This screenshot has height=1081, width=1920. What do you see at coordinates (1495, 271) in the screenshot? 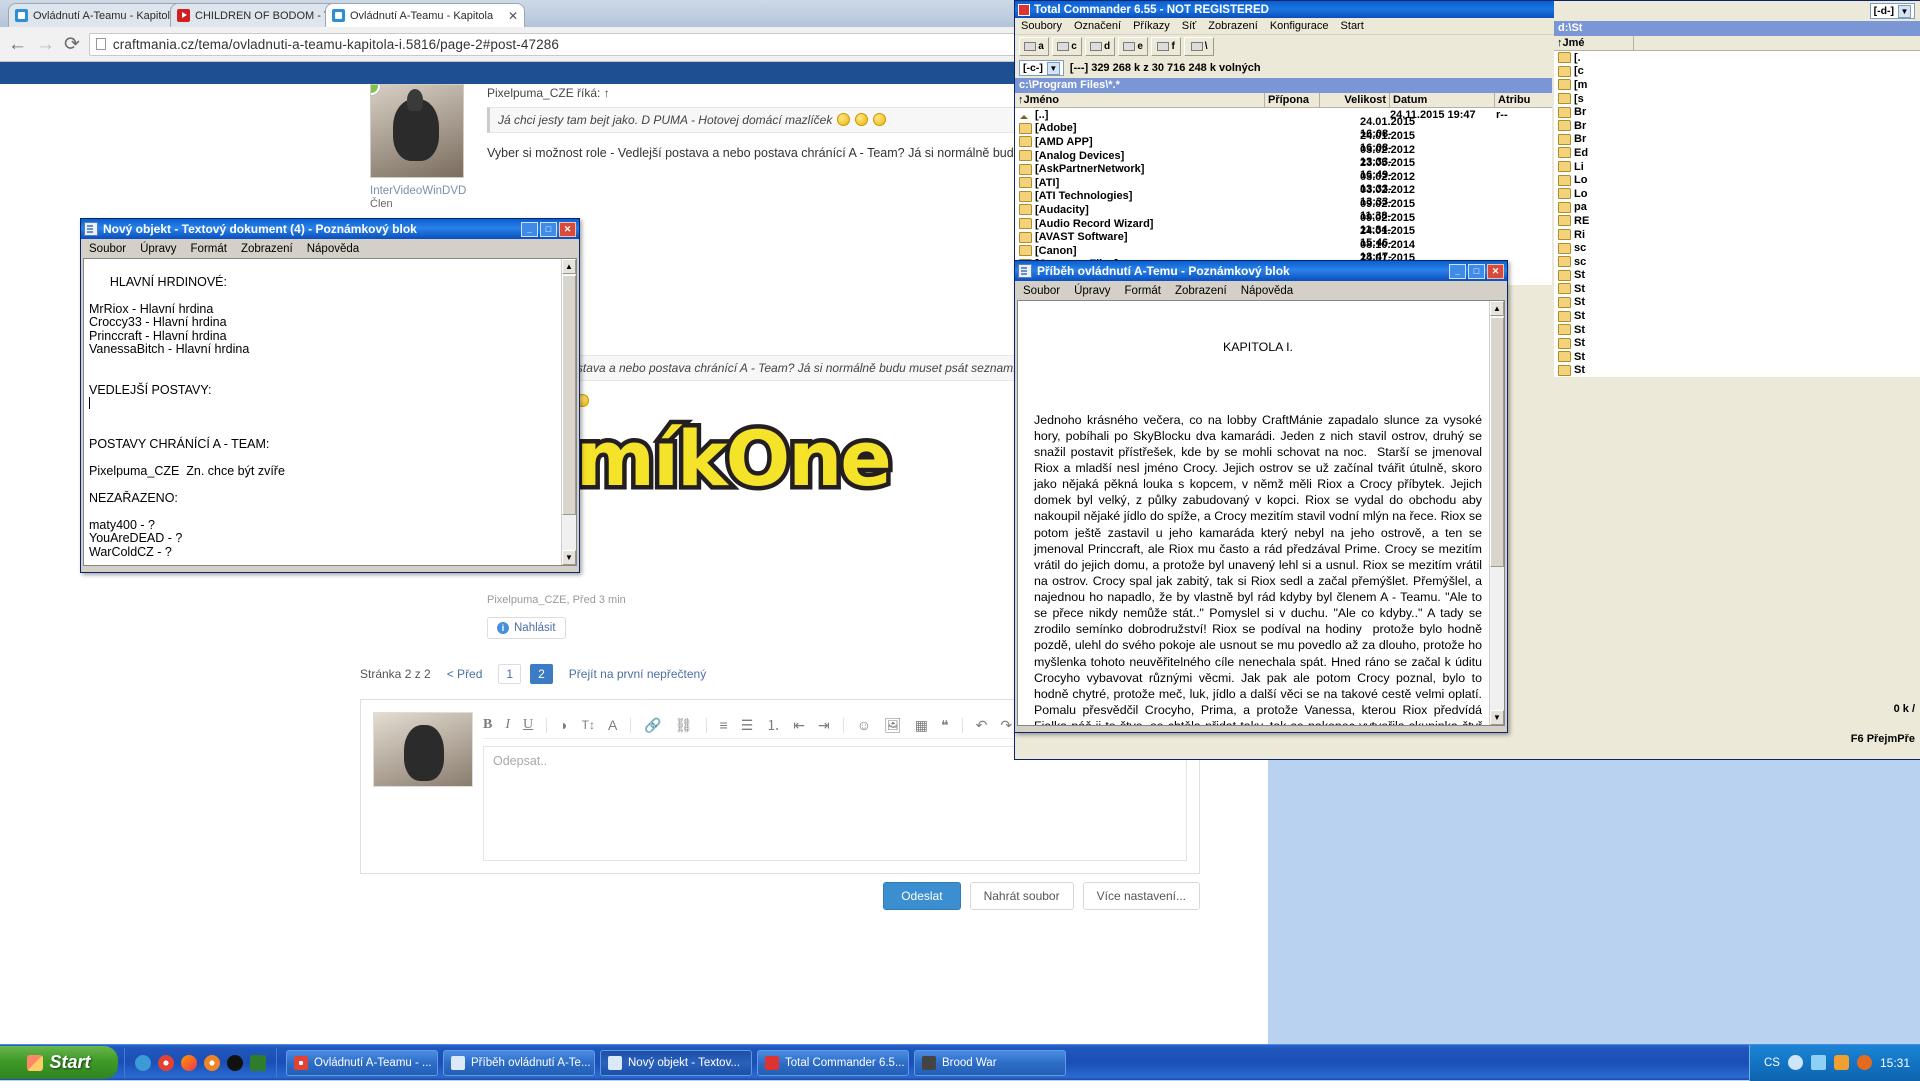
I see `story-close-button: ✕` at bounding box center [1495, 271].